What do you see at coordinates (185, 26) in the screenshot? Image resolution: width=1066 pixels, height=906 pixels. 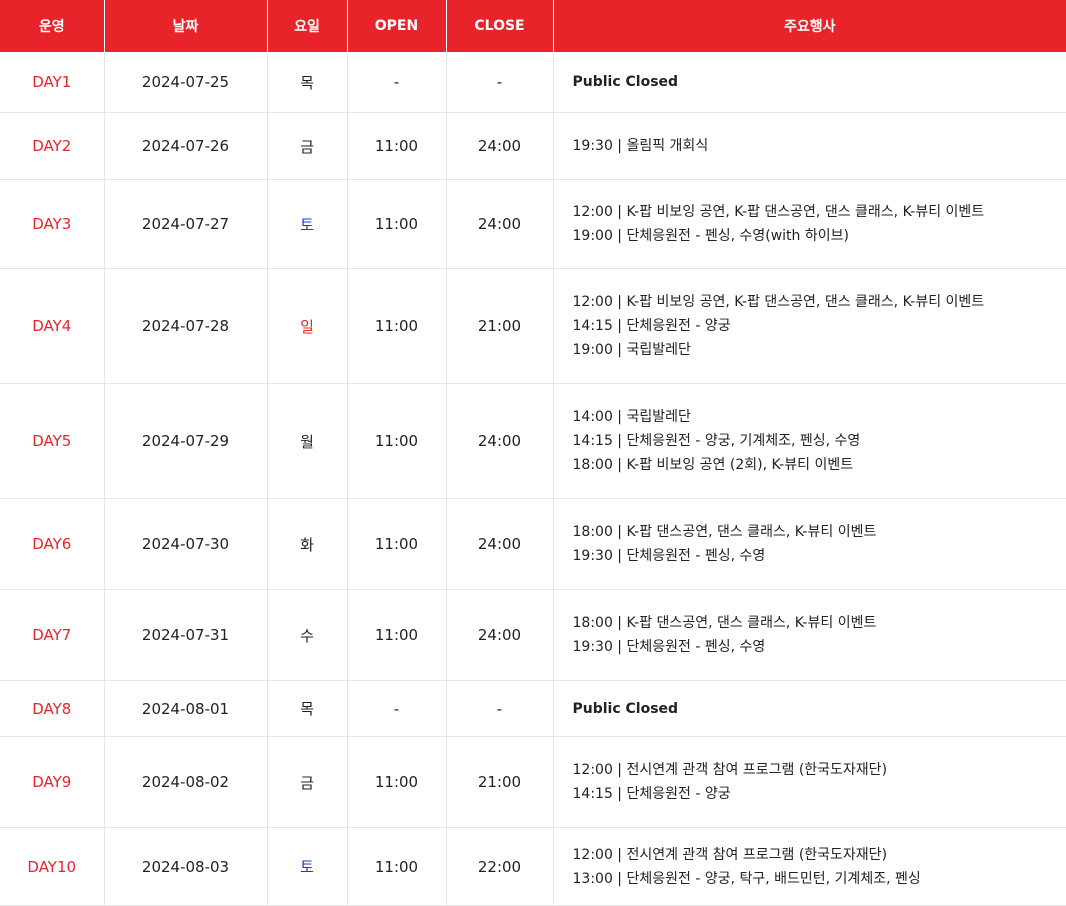 I see `header-date: 날짜` at bounding box center [185, 26].